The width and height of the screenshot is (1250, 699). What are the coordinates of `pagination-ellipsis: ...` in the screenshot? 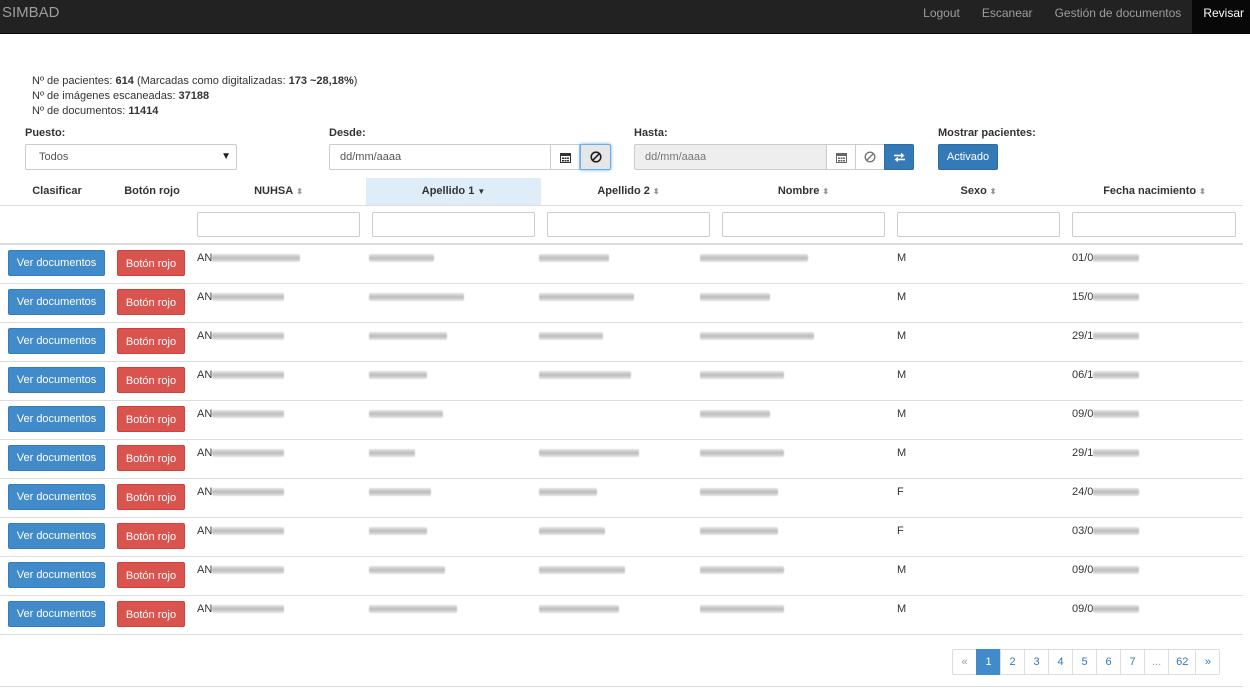 It's located at (1157, 662).